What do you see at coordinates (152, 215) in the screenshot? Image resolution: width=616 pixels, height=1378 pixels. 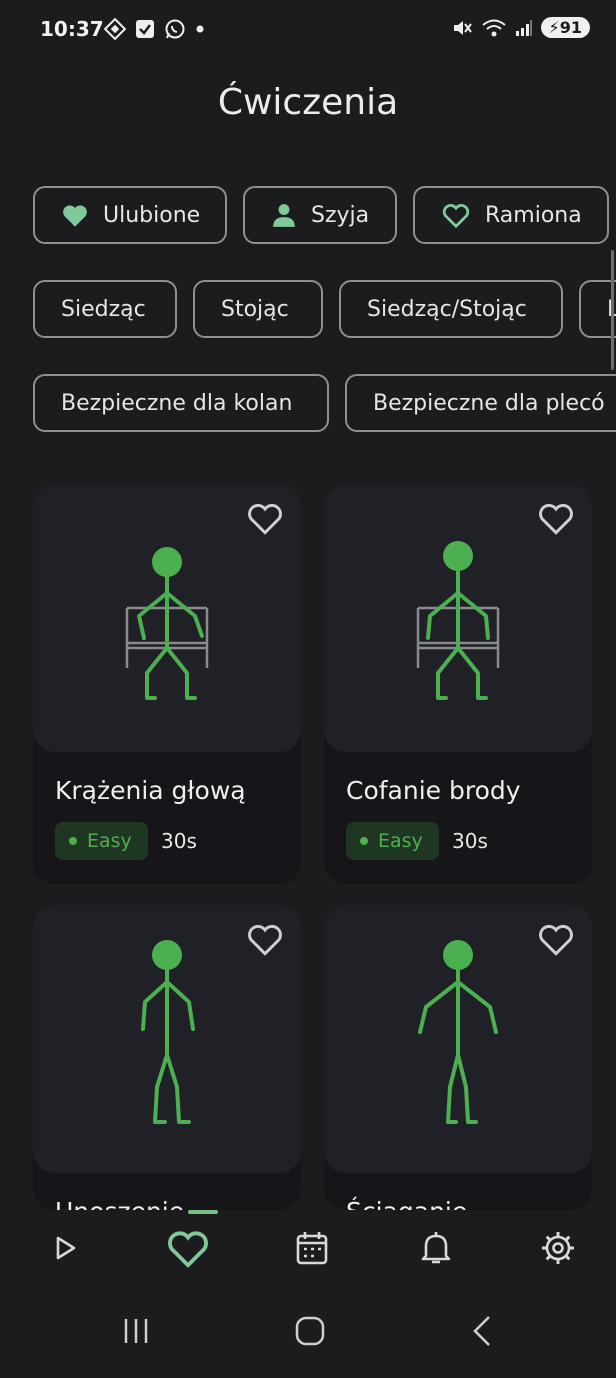 I see `chip-label: Ulubione` at bounding box center [152, 215].